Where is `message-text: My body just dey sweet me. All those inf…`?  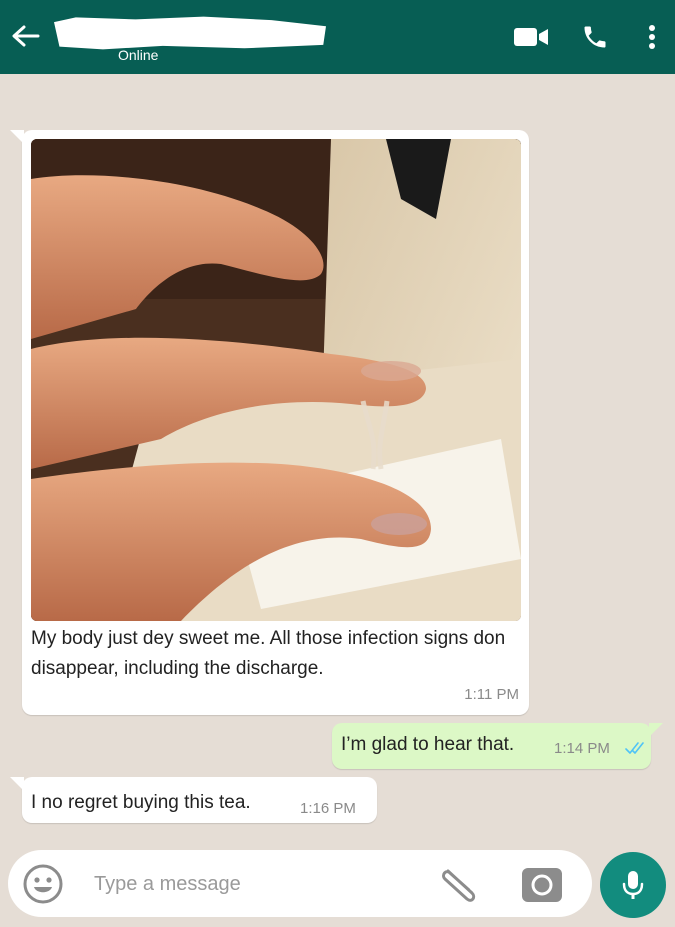
message-text: My body just dey sweet me. All those inf… is located at coordinates (268, 653).